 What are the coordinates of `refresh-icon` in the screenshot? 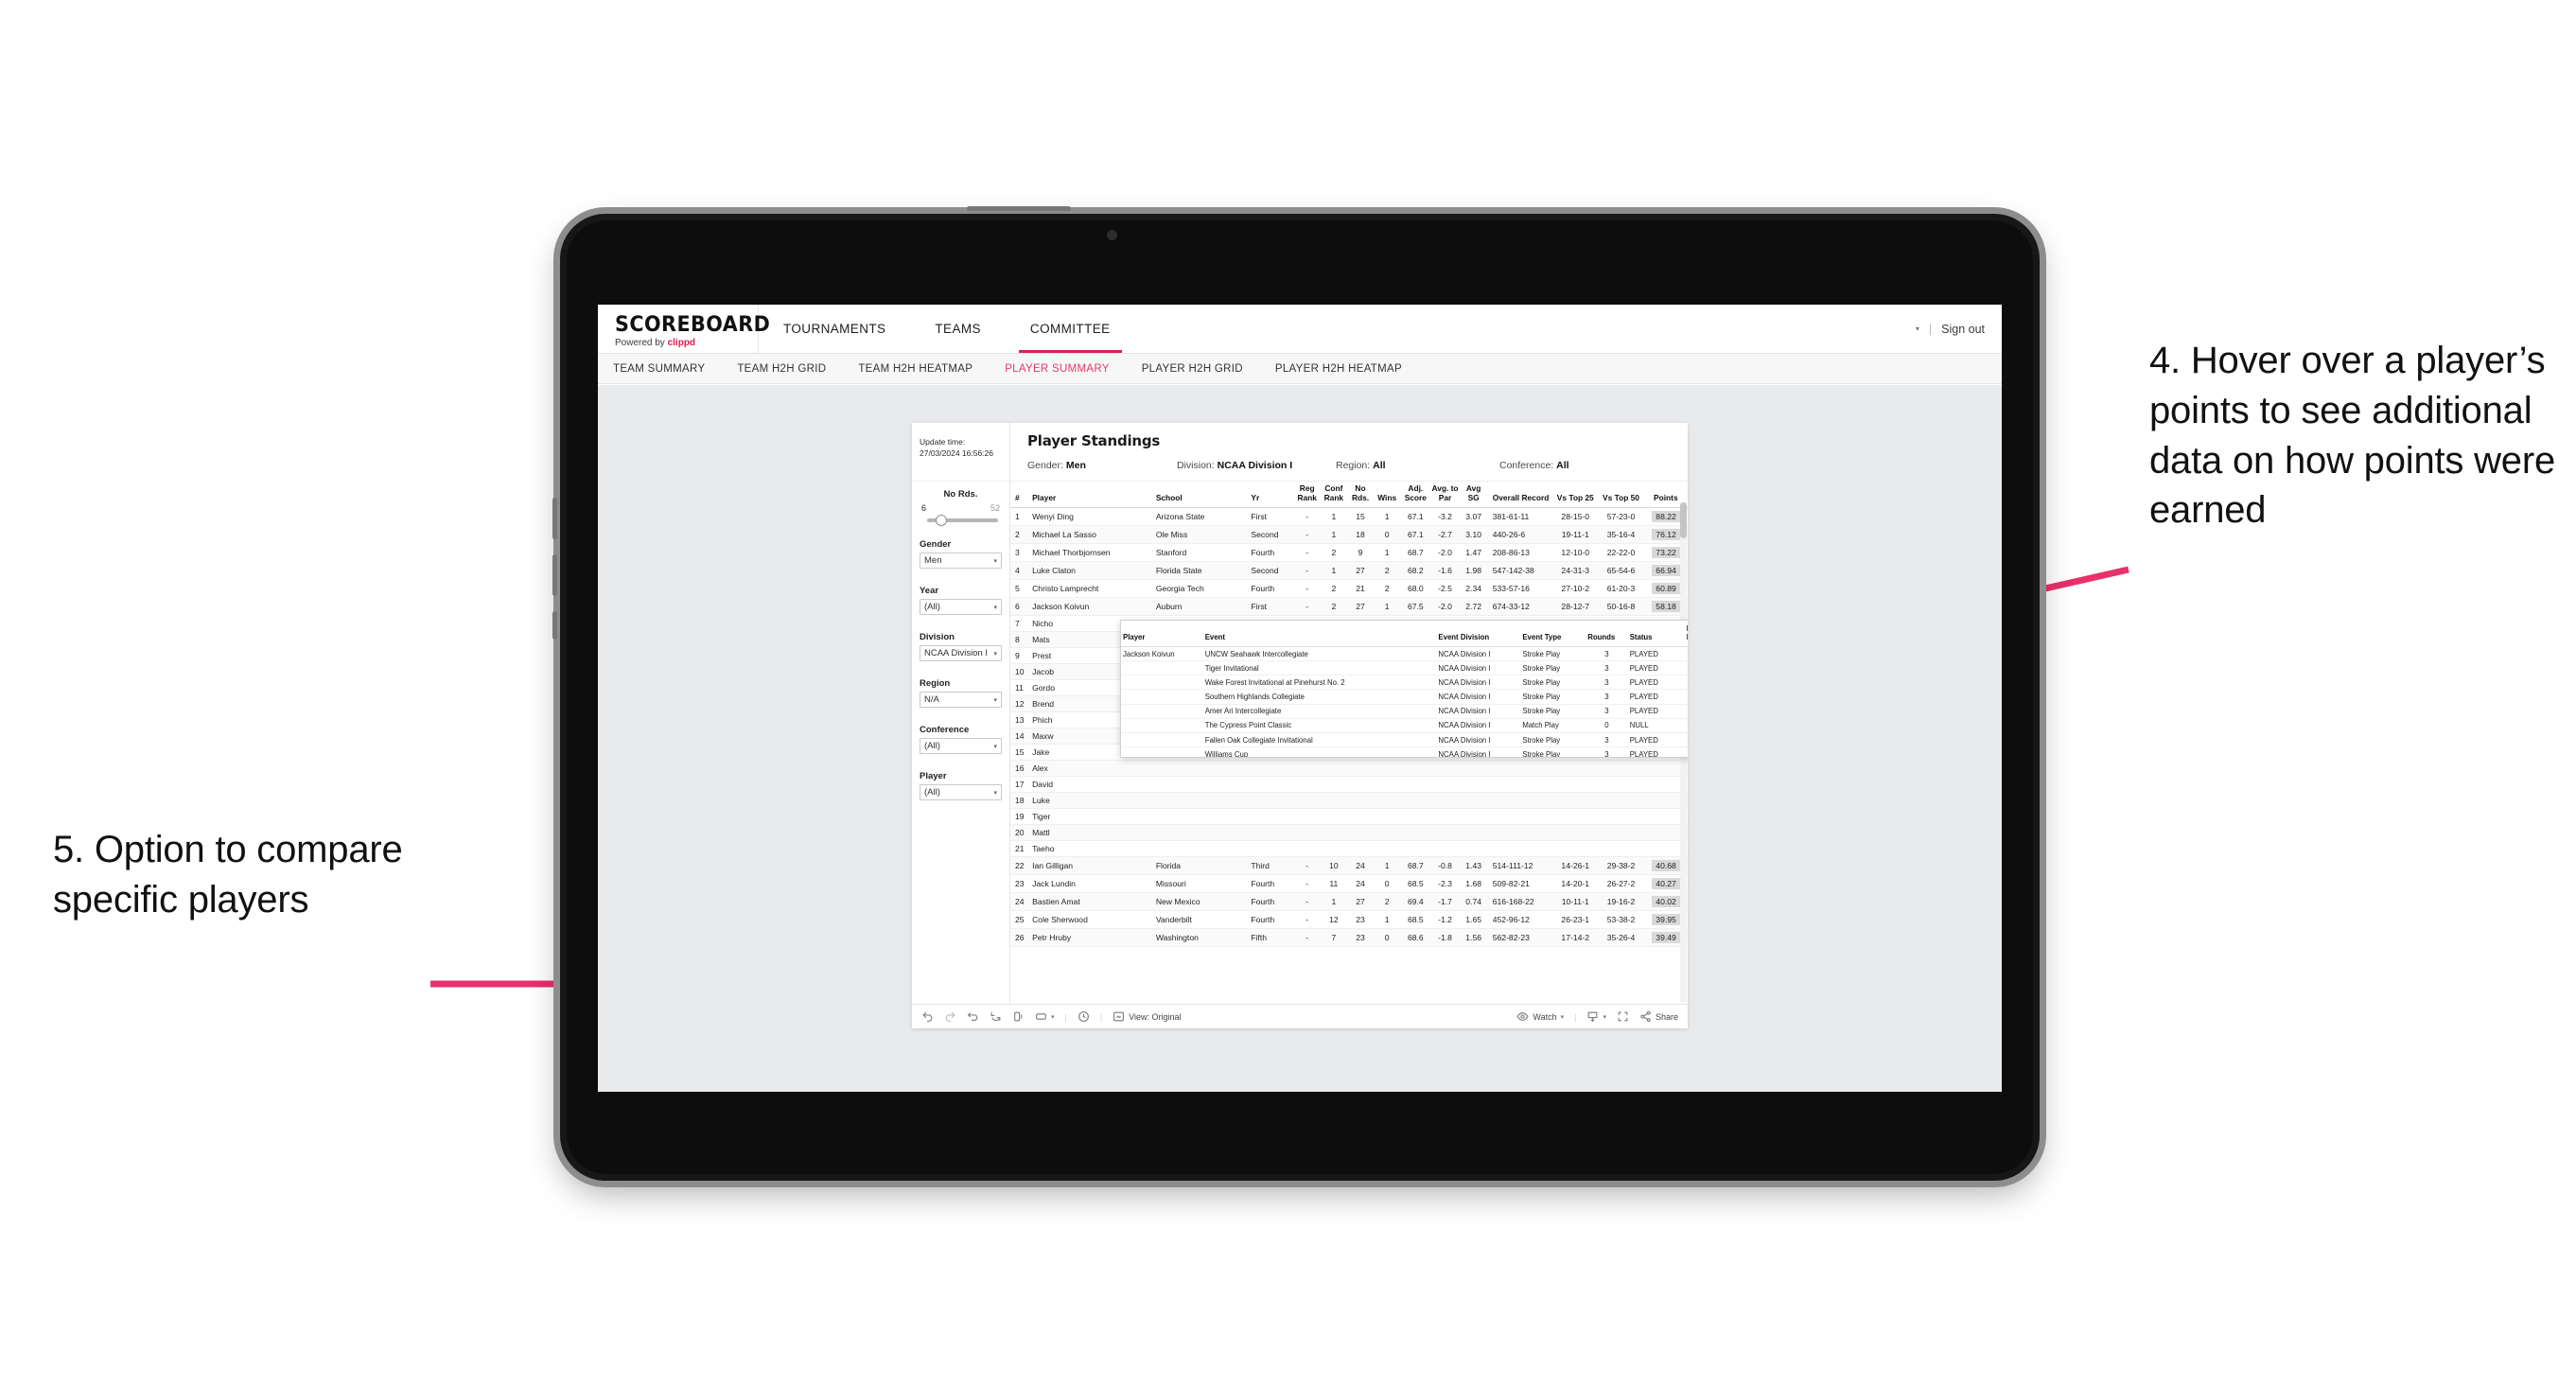 It's located at (996, 1016).